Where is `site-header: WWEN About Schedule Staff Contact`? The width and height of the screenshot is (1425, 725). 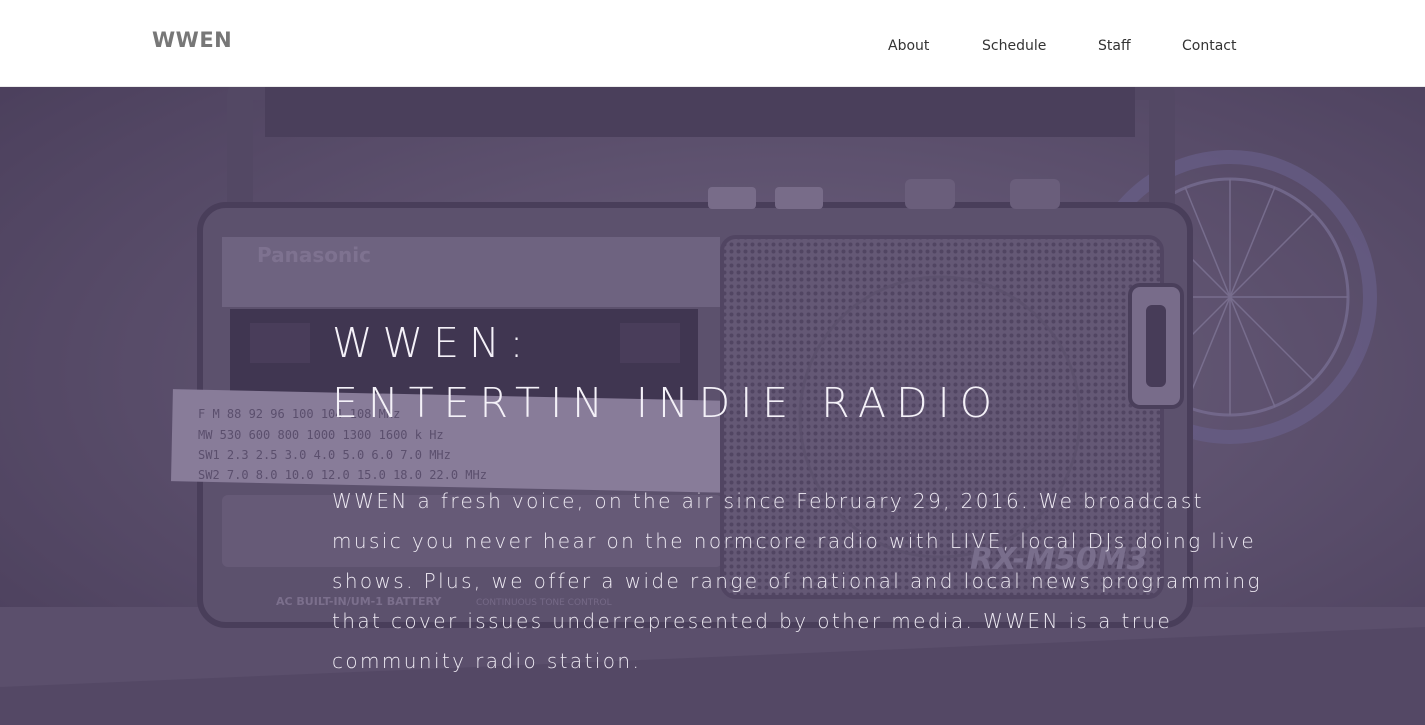 site-header: WWEN About Schedule Staff Contact is located at coordinates (712, 43).